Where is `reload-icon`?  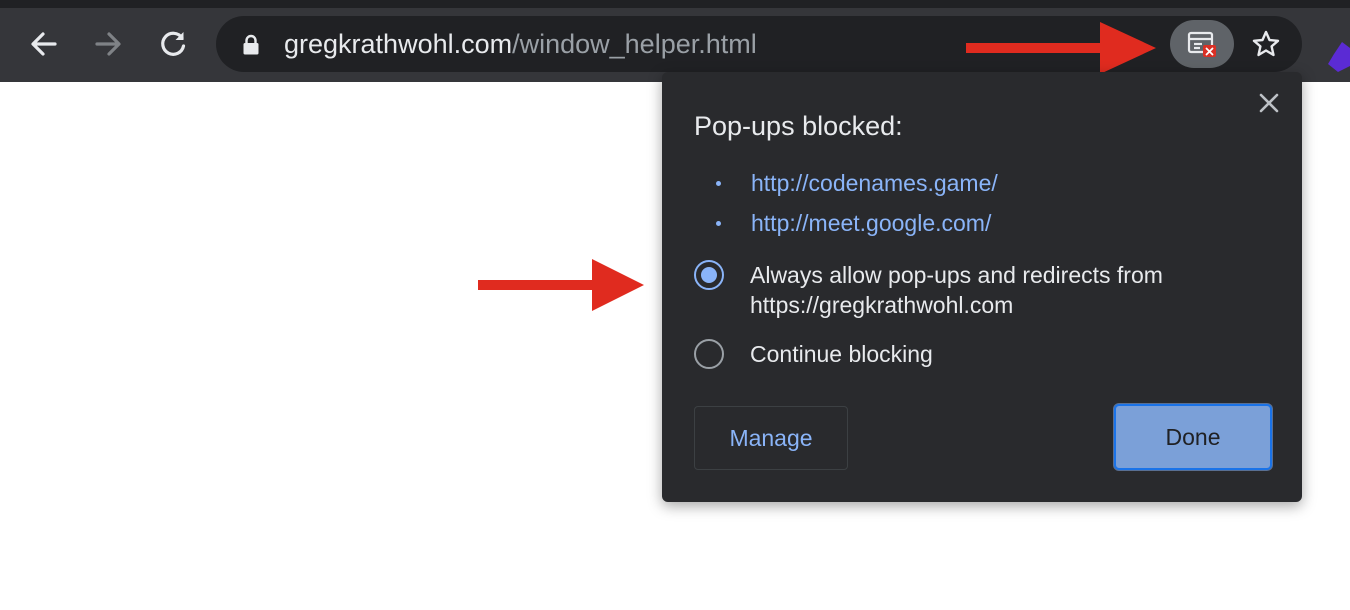 reload-icon is located at coordinates (173, 43).